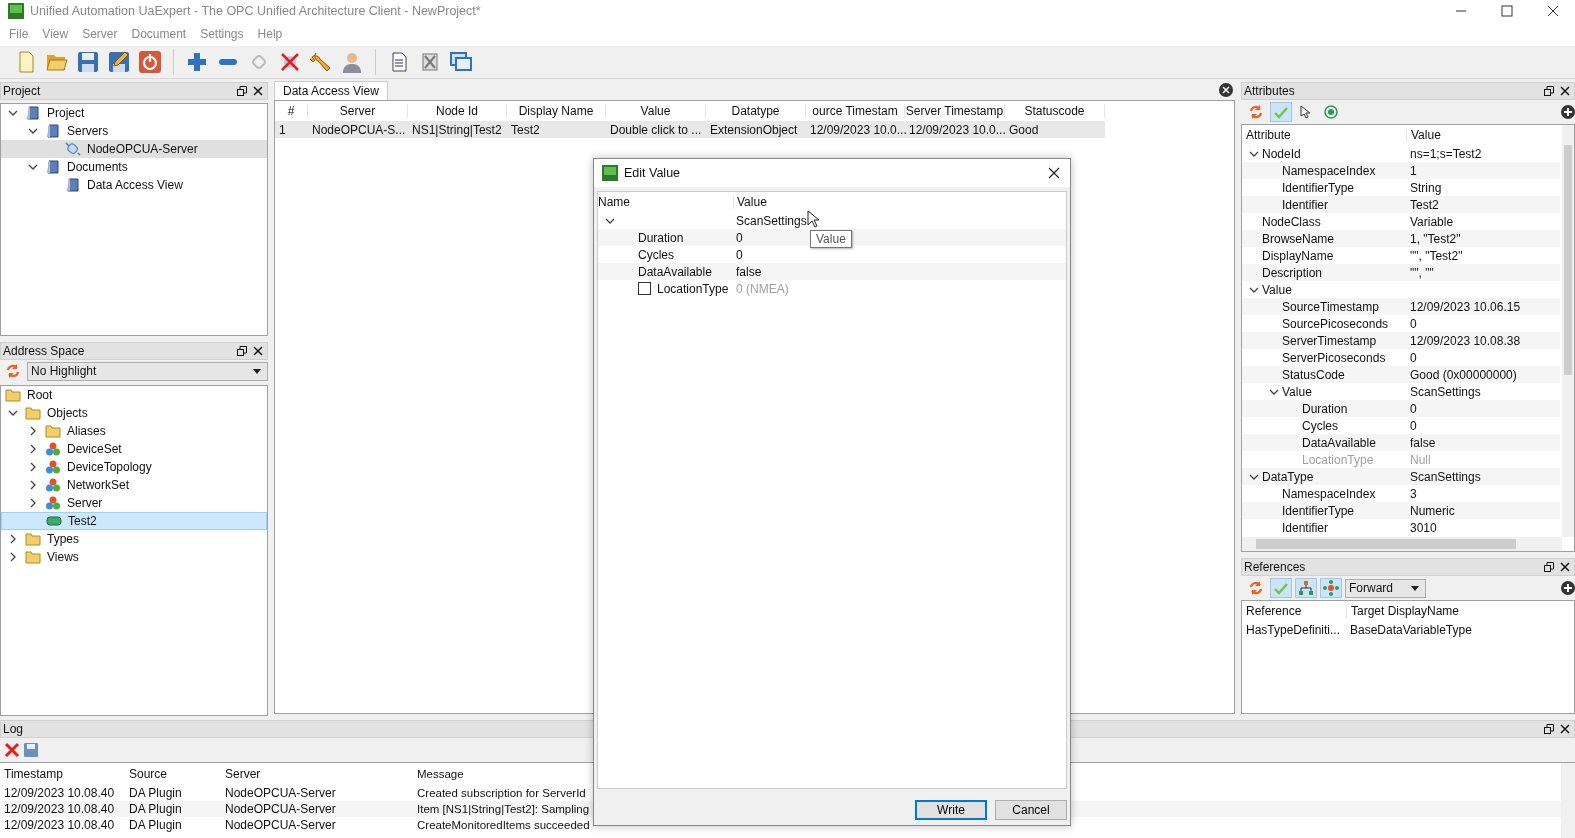 The image size is (1575, 838). I want to click on column-header: Server Timestamp, so click(955, 111).